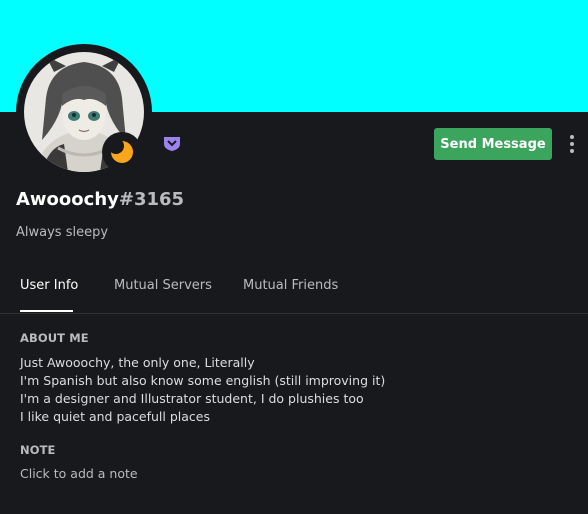 The height and width of the screenshot is (514, 588). Describe the element at coordinates (62, 232) in the screenshot. I see `custom-status: Always sleepy` at that location.